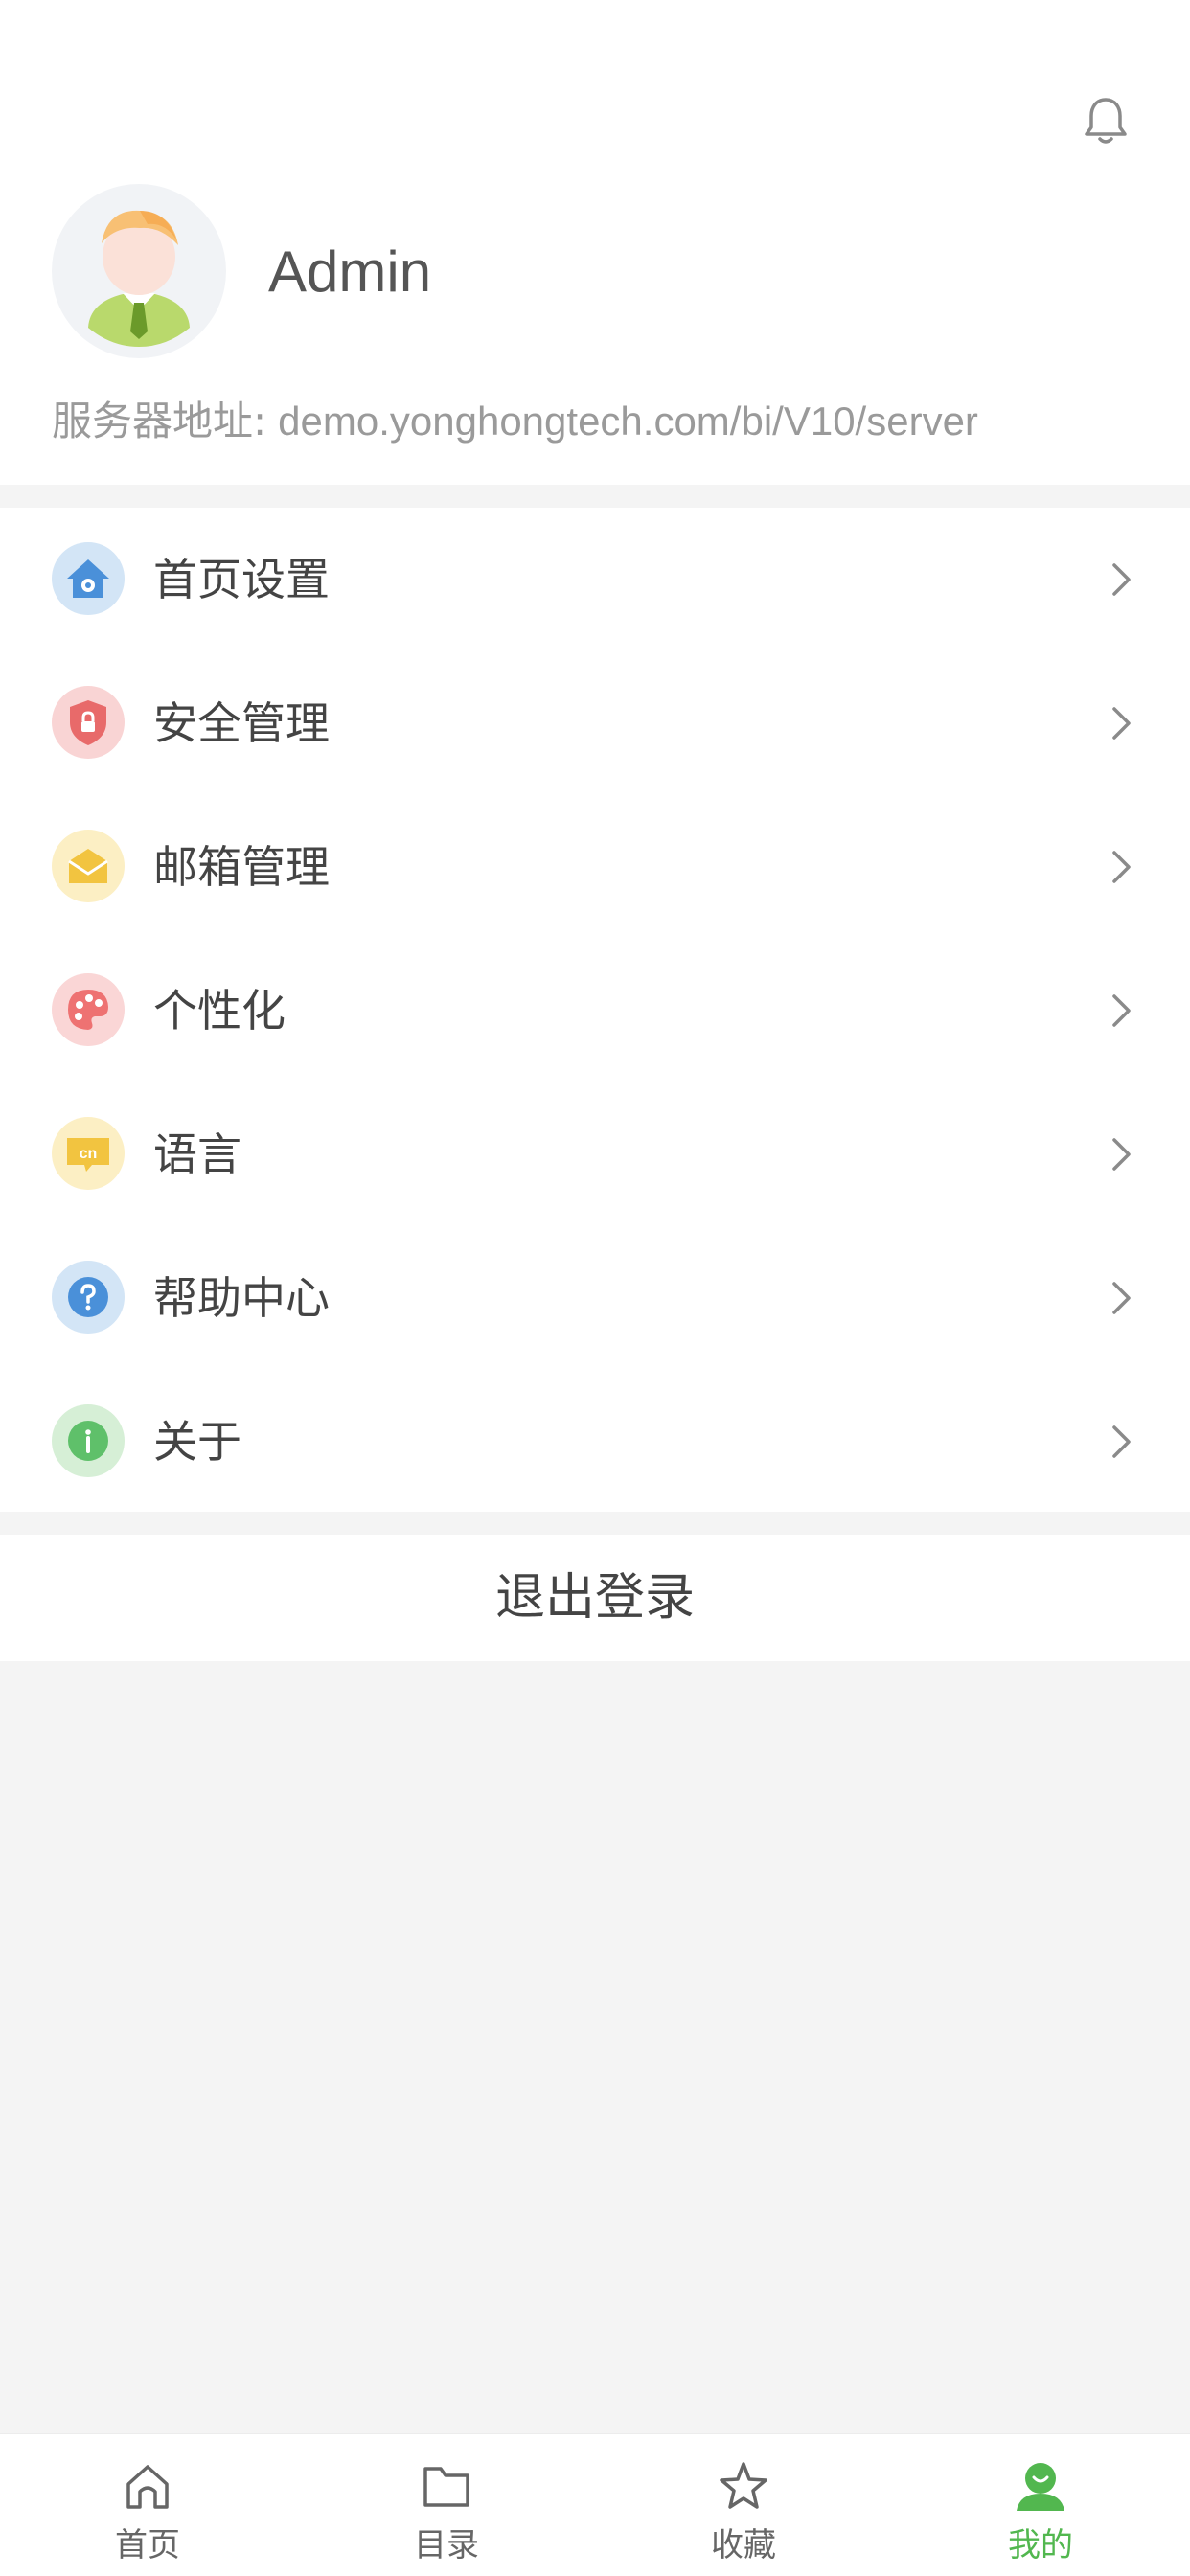 The image size is (1190, 2576). I want to click on server-address-value: demo.yonghongtech.com/bi/V10/server, so click(628, 421).